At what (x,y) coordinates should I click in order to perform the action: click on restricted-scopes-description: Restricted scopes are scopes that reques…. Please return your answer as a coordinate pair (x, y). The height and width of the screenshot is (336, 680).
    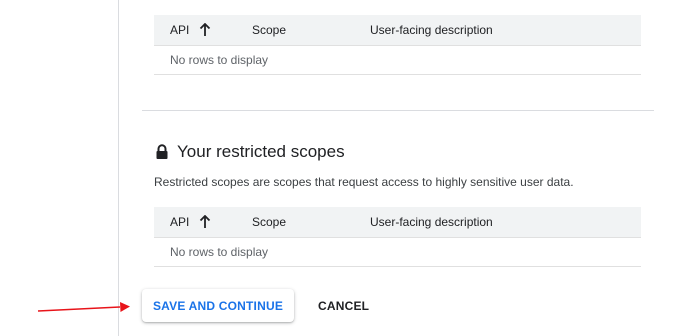
    Looking at the image, I should click on (364, 182).